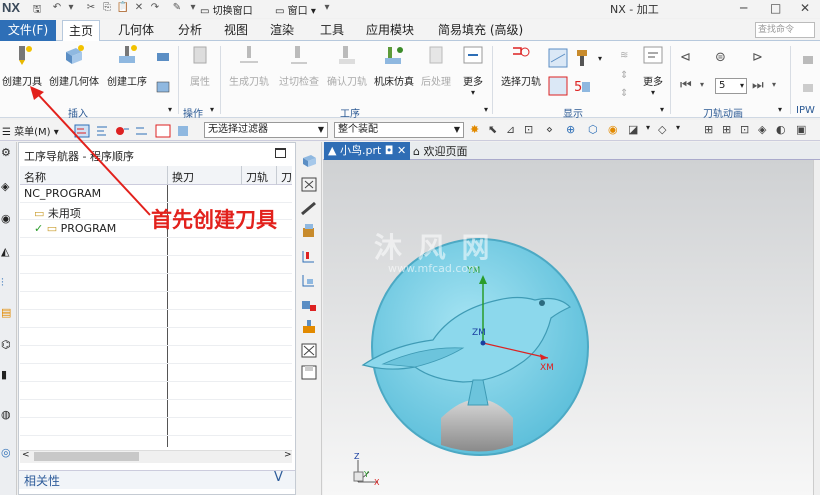  I want to click on point-icon: ⊕, so click(570, 129).